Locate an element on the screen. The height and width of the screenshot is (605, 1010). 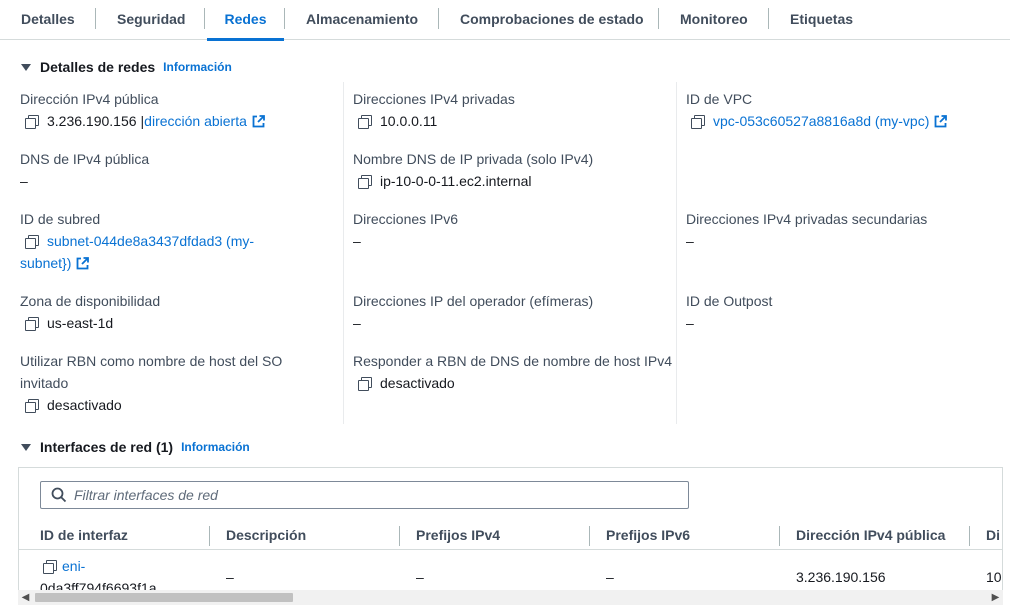
column-header-ipv4-prefixes: Prefijos IPv4 is located at coordinates (458, 535).